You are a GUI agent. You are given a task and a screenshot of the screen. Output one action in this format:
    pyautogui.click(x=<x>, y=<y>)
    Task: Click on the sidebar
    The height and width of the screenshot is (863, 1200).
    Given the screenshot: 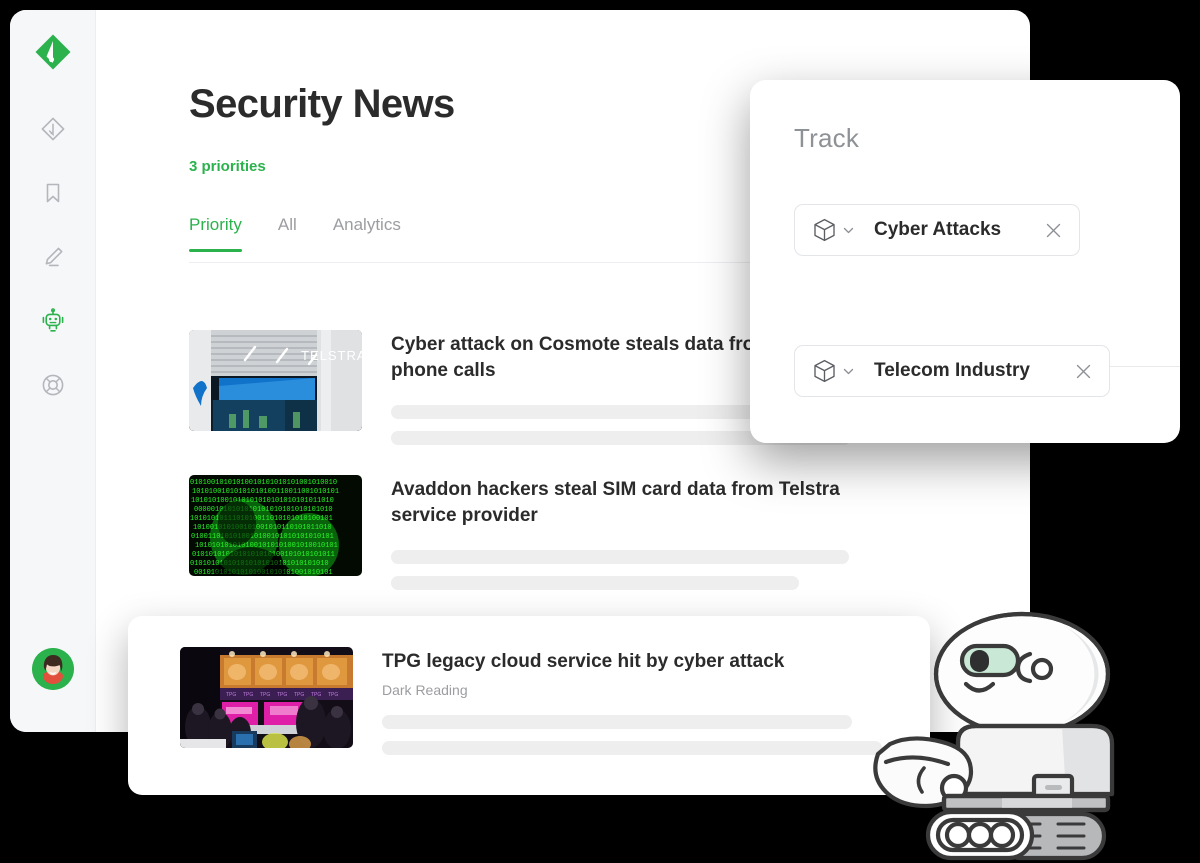 What is the action you would take?
    pyautogui.click(x=53, y=371)
    